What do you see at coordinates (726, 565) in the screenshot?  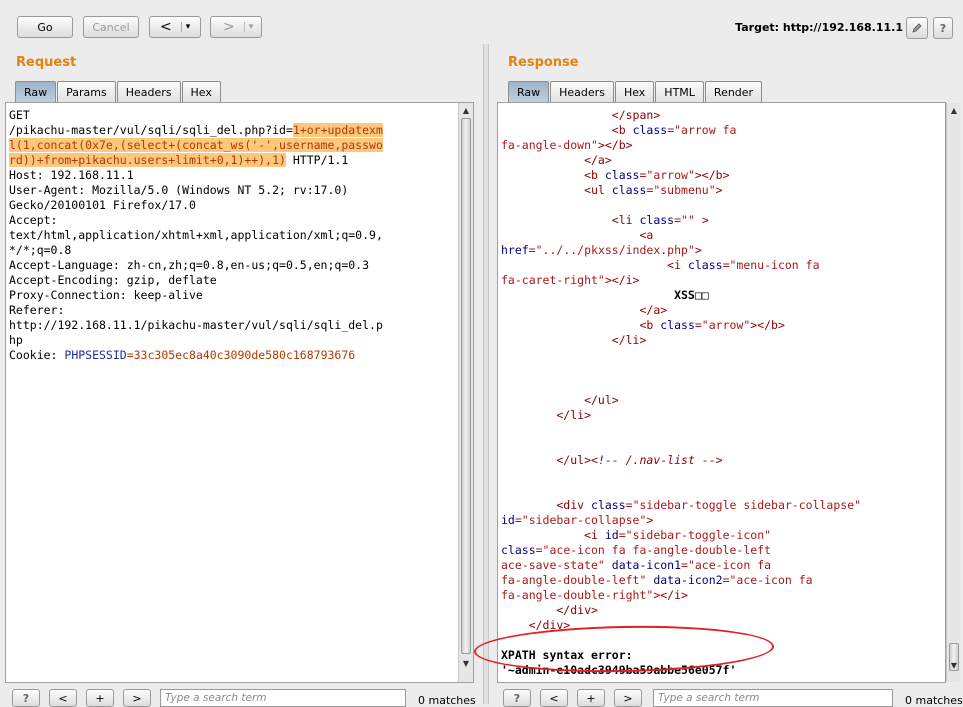 I see `attr-value: ="ace-icon fa` at bounding box center [726, 565].